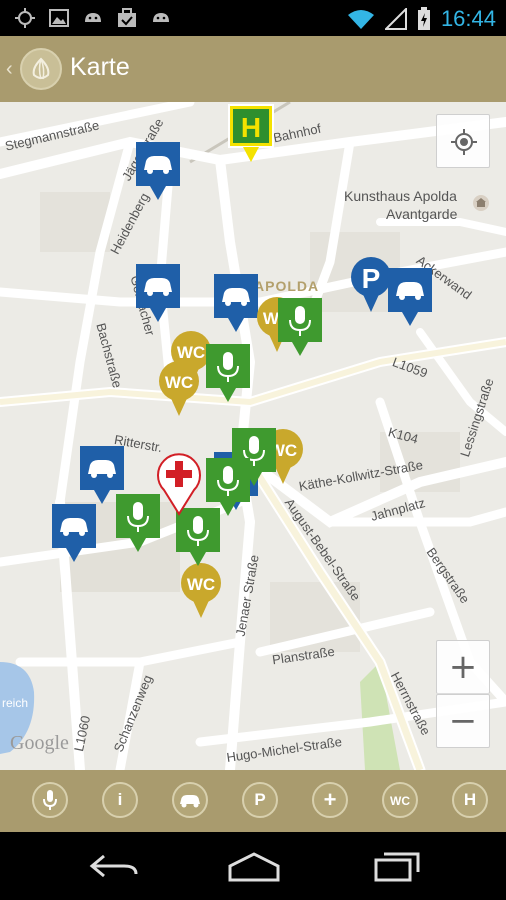 Image resolution: width=506 pixels, height=900 pixels. What do you see at coordinates (25, 18) in the screenshot?
I see `gps-icon` at bounding box center [25, 18].